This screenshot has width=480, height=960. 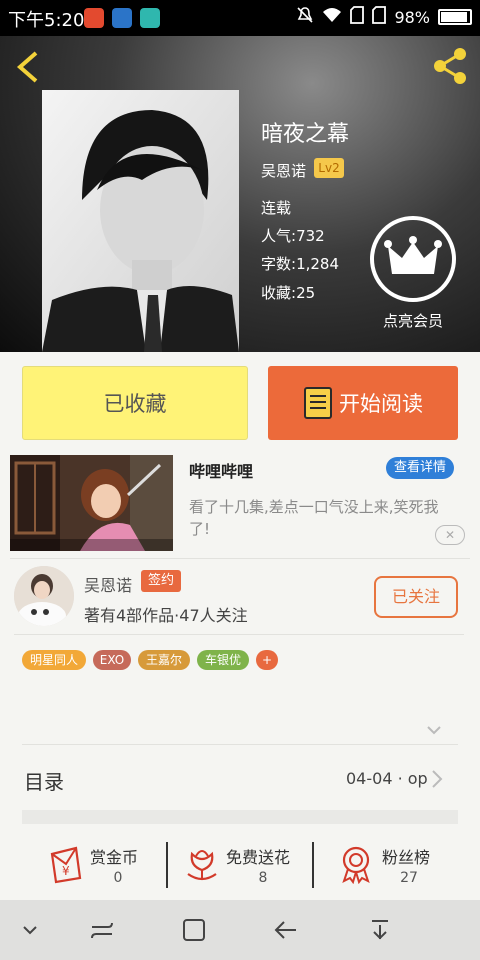 What do you see at coordinates (202, 864) in the screenshot?
I see `flower-icon` at bounding box center [202, 864].